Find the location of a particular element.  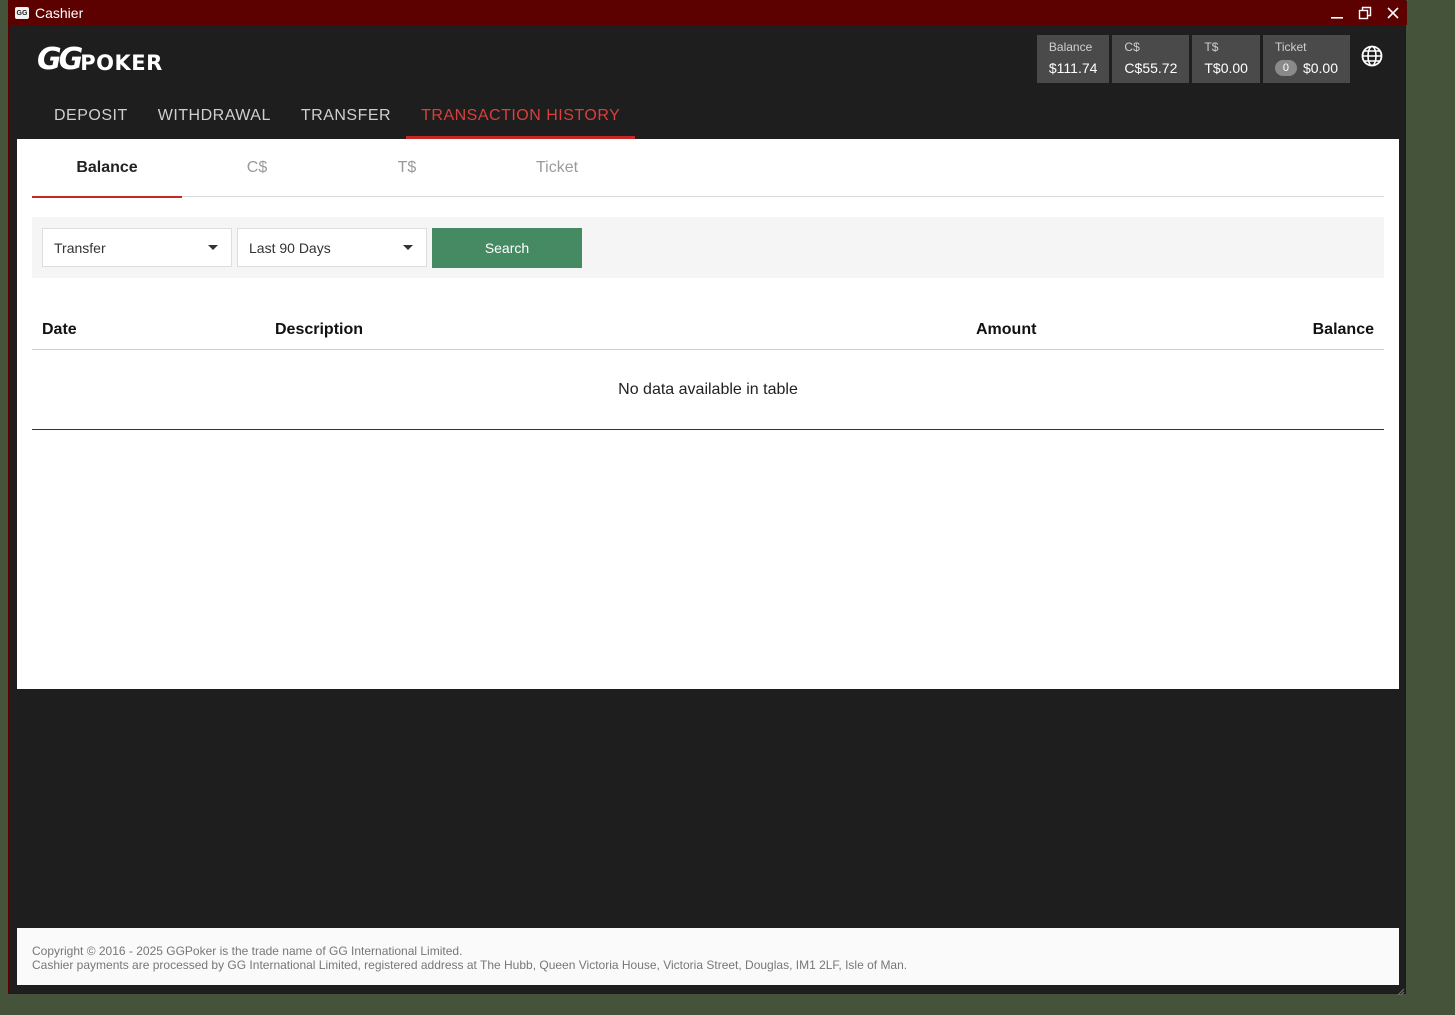

subtab-tdollar: T$ is located at coordinates (407, 168).